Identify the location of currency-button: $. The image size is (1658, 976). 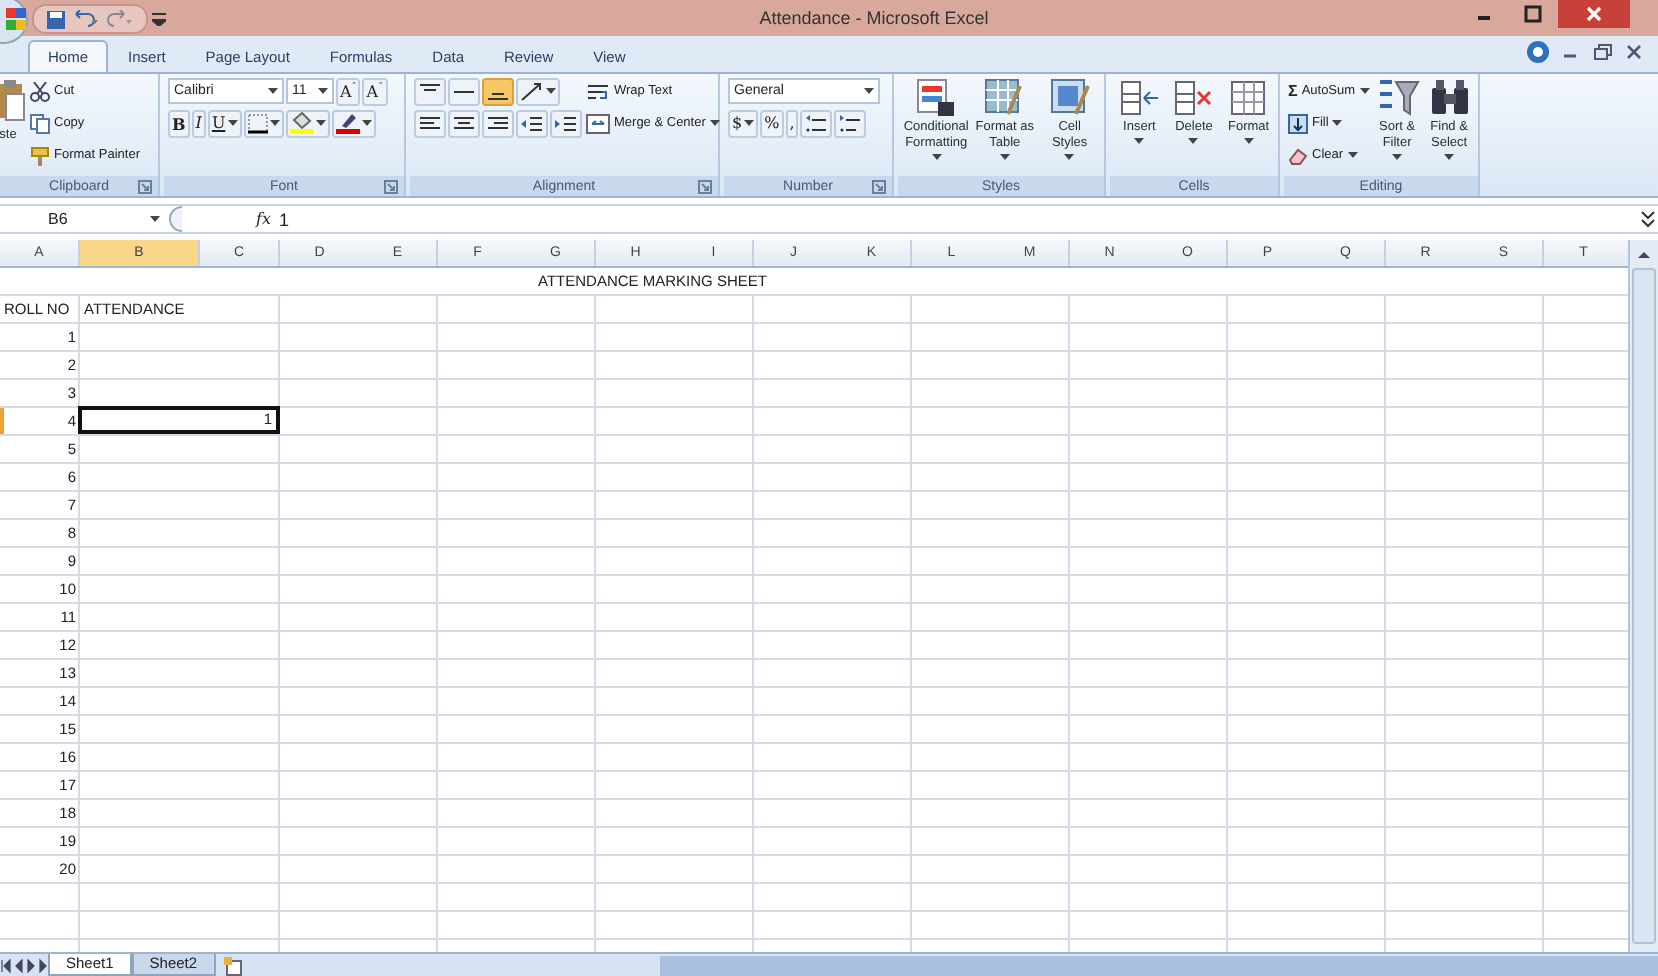
(743, 123).